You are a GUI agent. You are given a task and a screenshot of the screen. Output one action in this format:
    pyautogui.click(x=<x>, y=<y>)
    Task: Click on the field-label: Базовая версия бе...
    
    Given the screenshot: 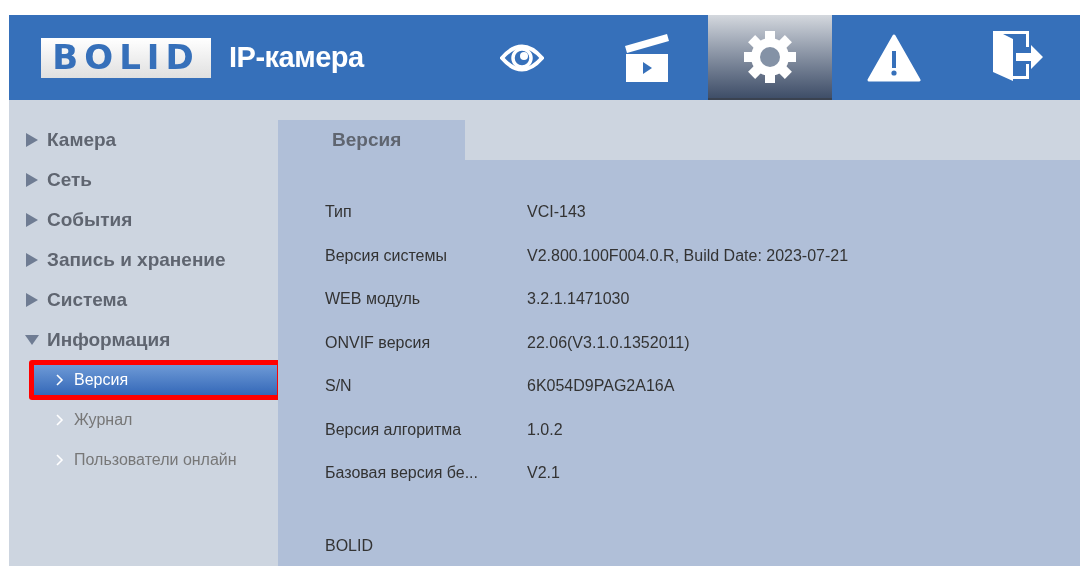 What is the action you would take?
    pyautogui.click(x=402, y=473)
    